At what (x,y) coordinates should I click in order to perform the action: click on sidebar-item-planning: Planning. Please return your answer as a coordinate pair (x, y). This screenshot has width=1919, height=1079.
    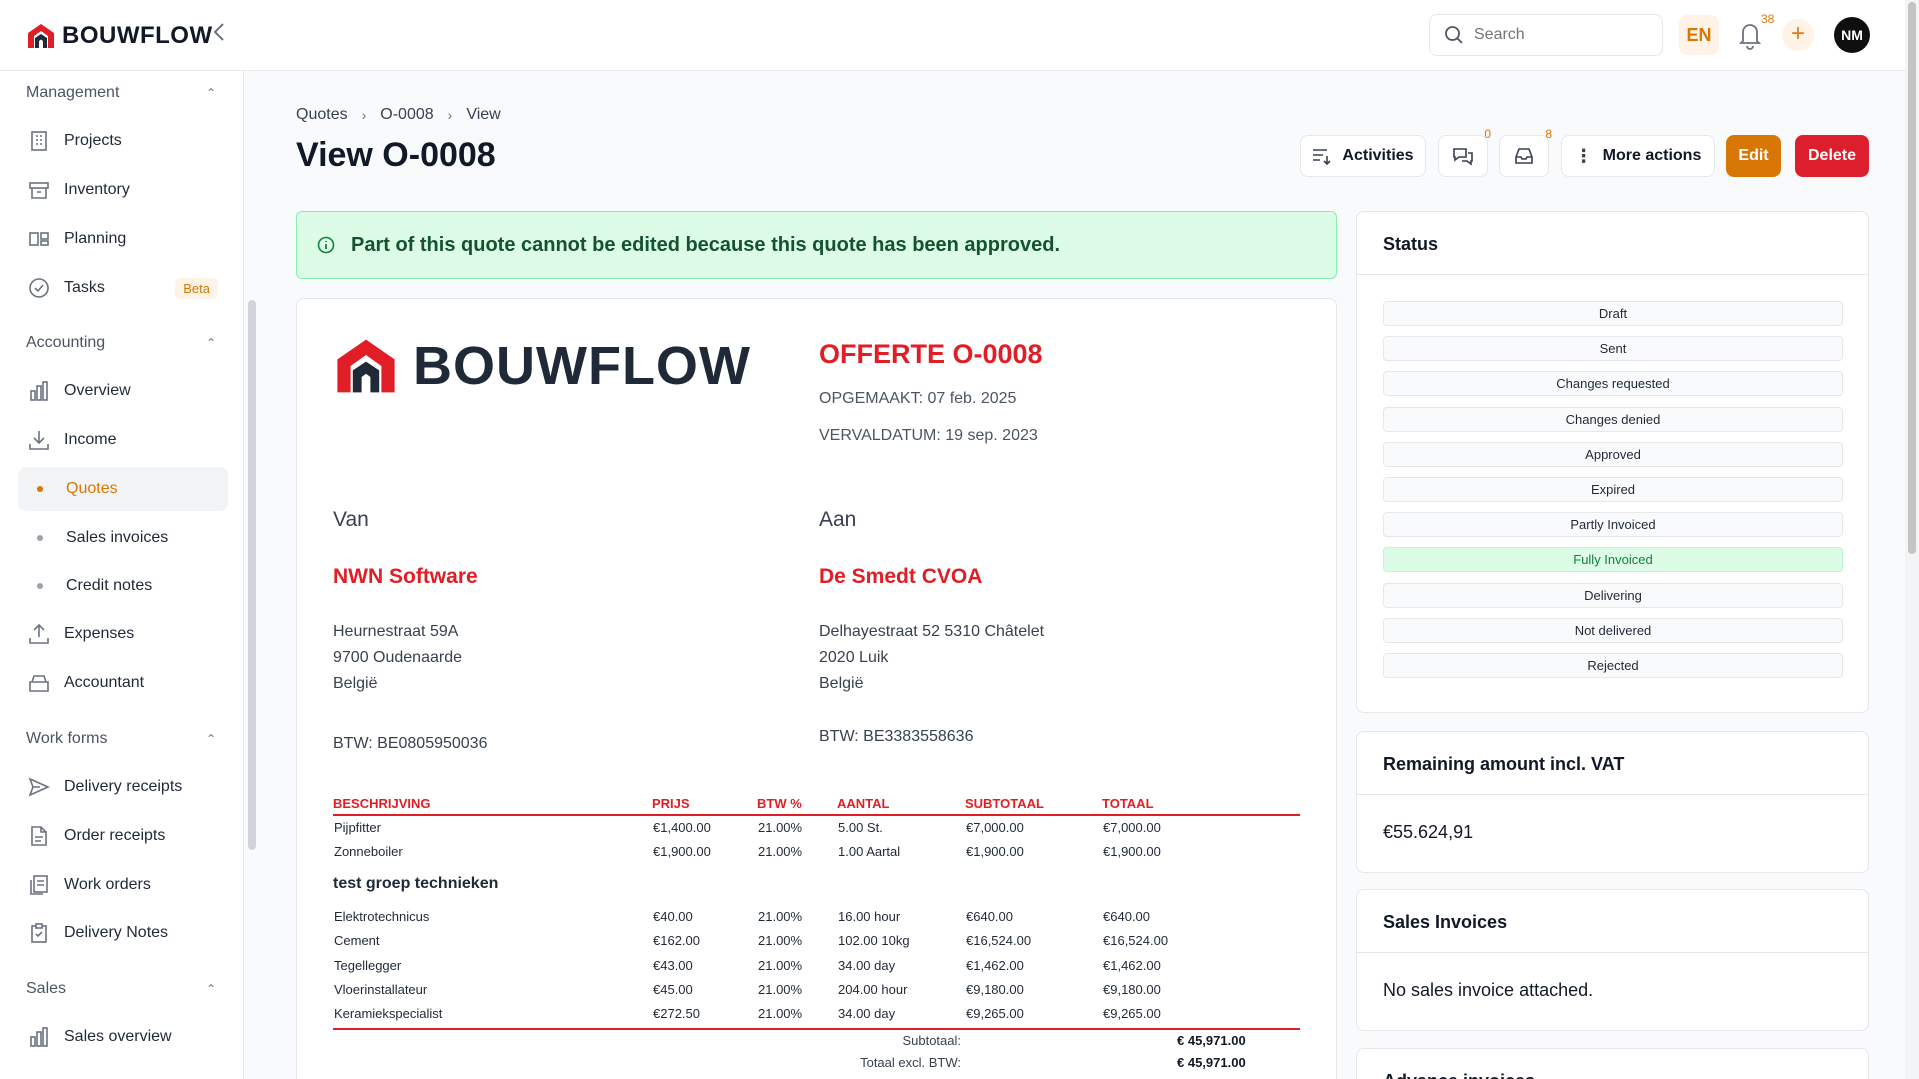
    Looking at the image, I should click on (123, 239).